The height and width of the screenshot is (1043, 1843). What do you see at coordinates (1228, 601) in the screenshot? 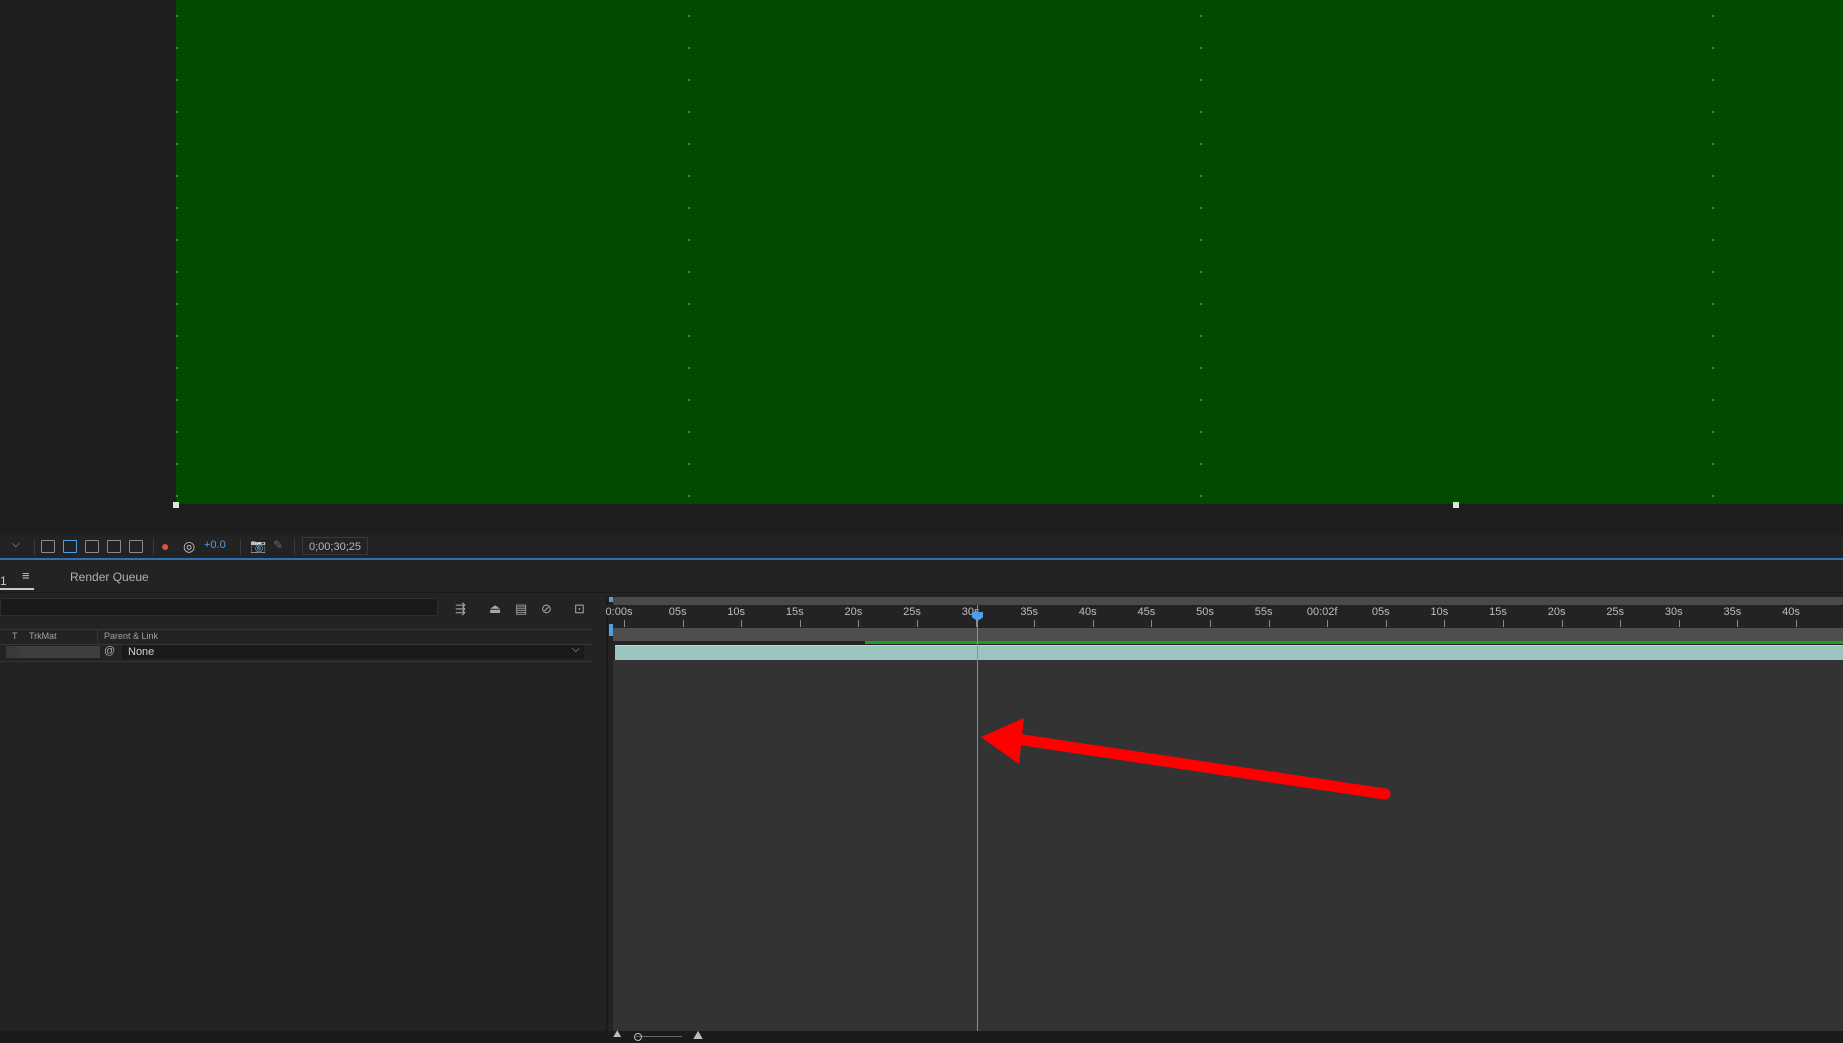
I see `time-navigator-bar` at bounding box center [1228, 601].